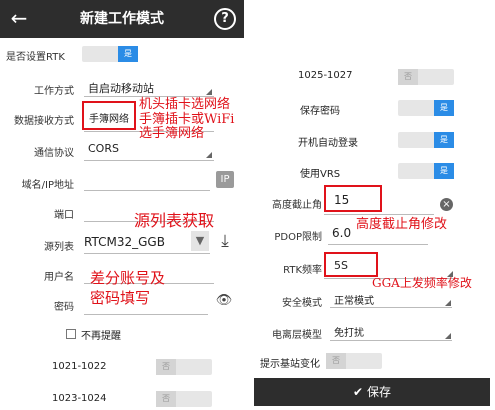 This screenshot has height=410, width=495. Describe the element at coordinates (124, 242) in the screenshot. I see `source-value: RTCM32_GGB` at that location.